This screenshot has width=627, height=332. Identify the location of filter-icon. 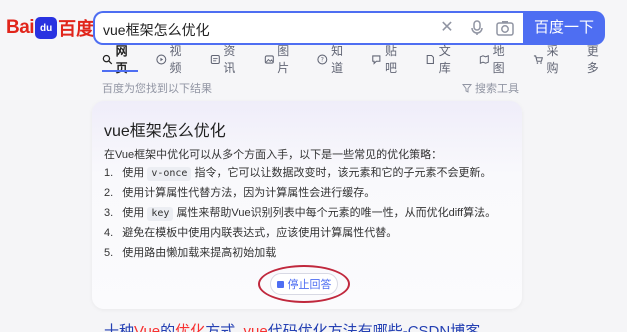
(467, 88).